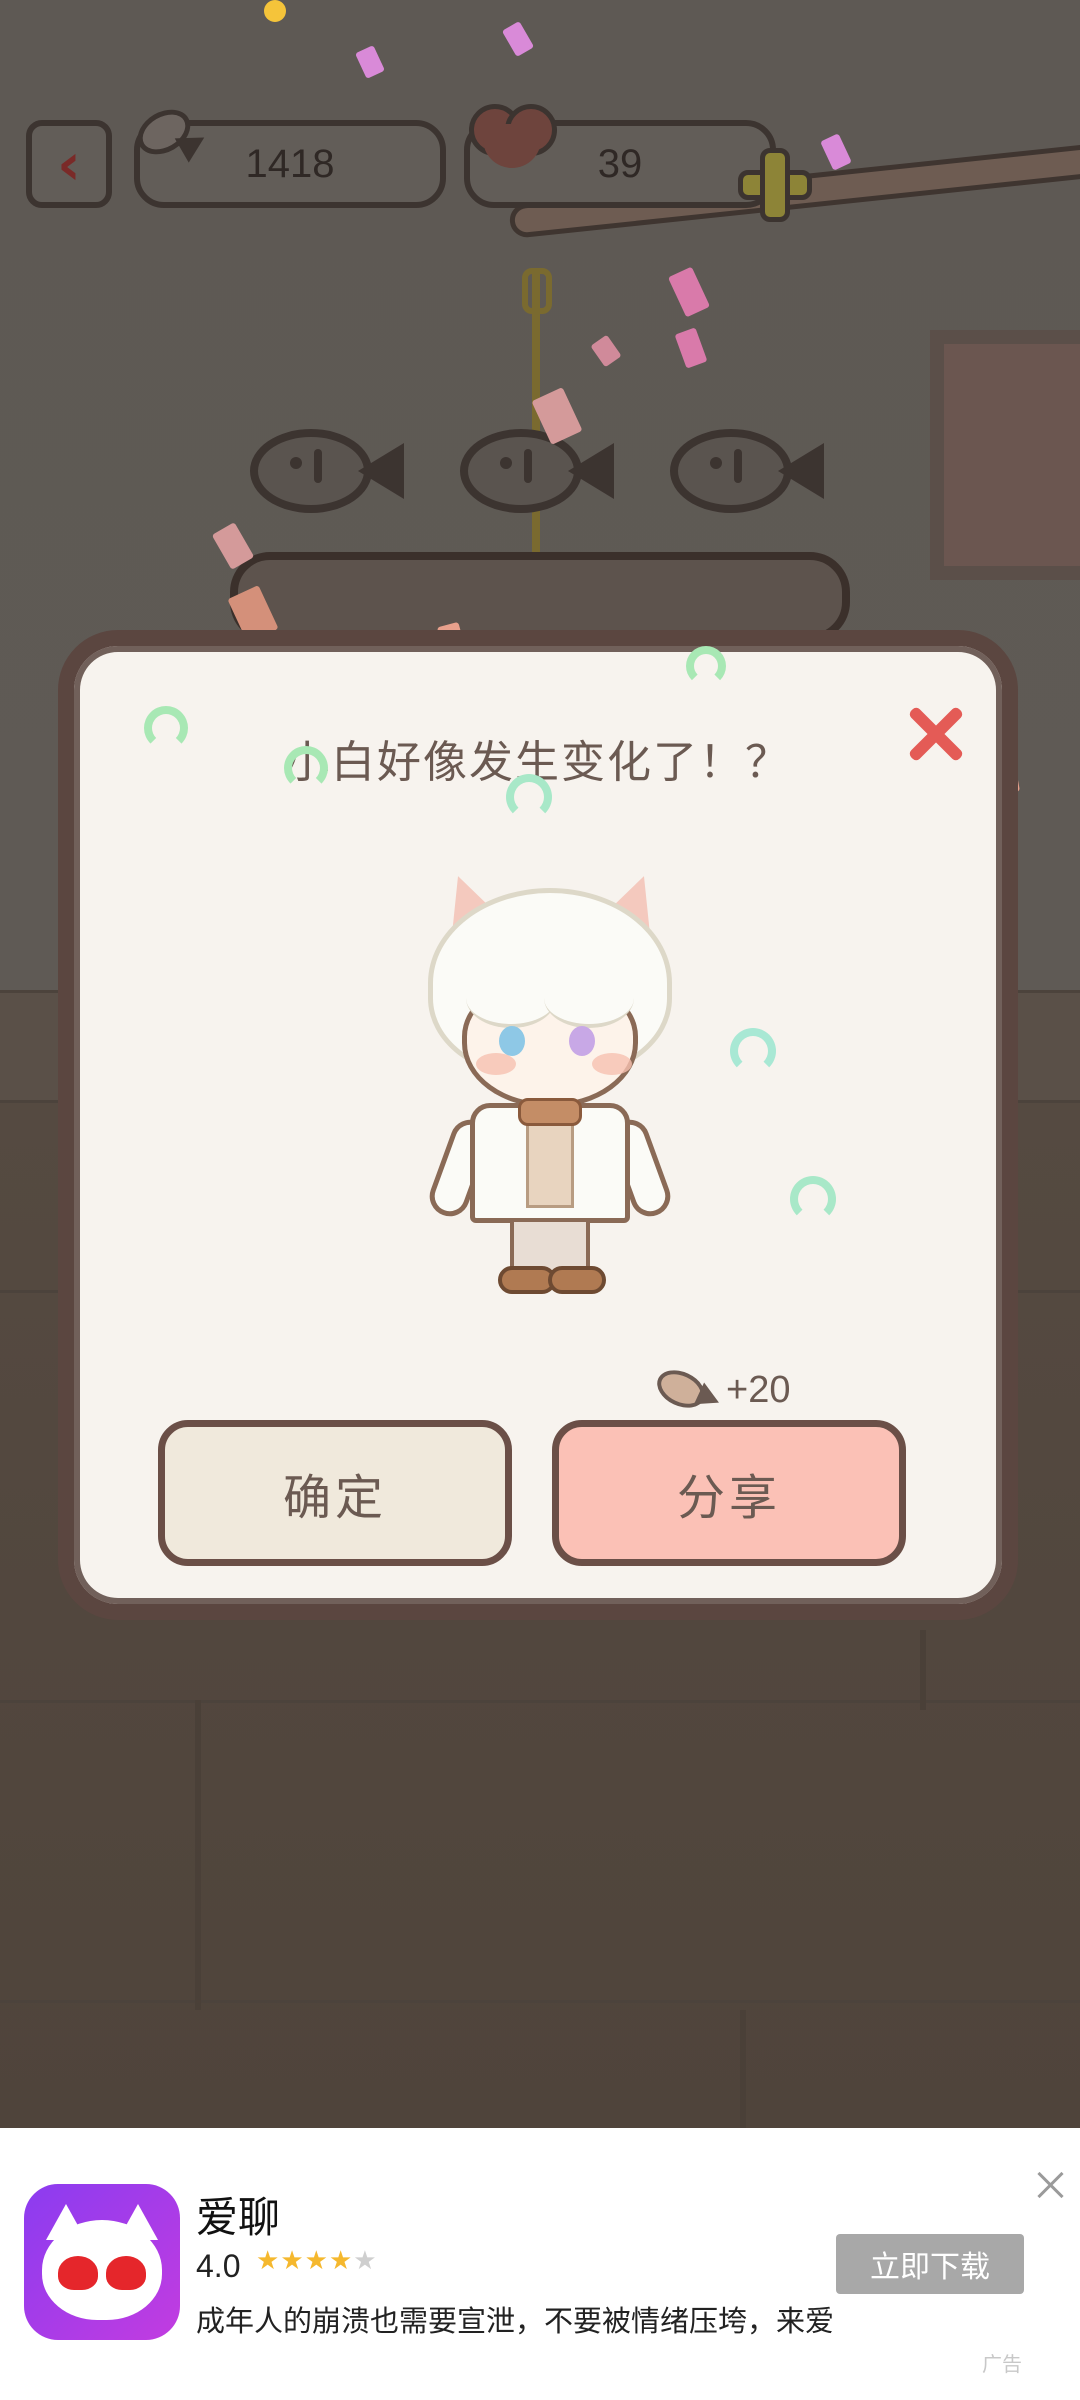 The width and height of the screenshot is (1080, 2400). I want to click on heart-currency-icon, so click(513, 135).